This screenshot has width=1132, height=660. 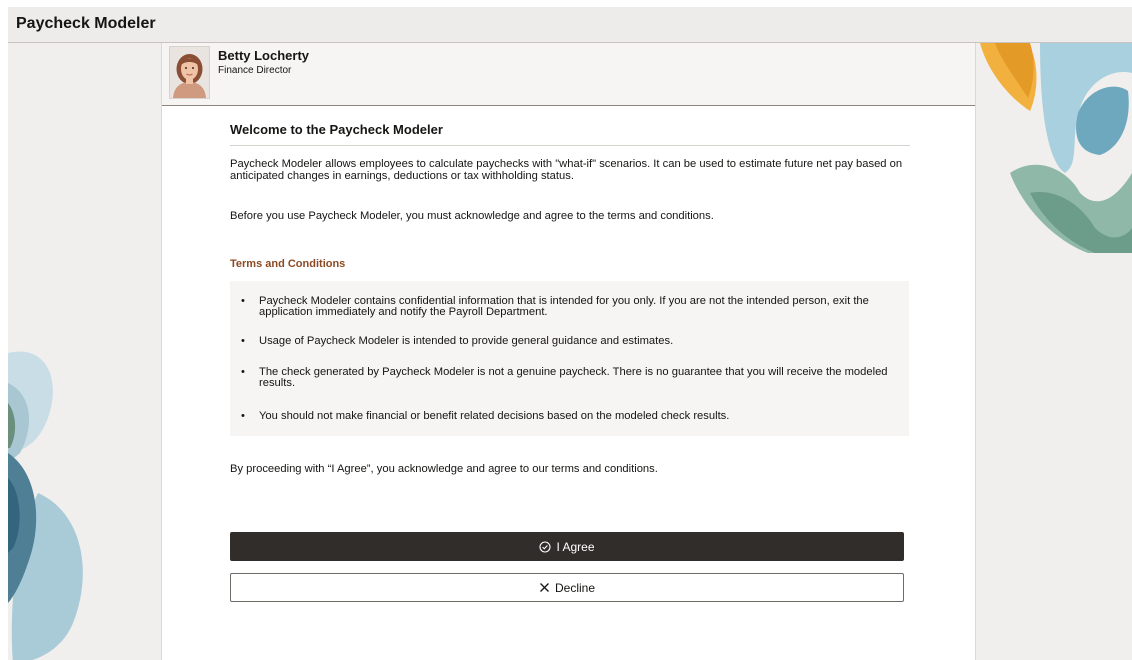 What do you see at coordinates (575, 546) in the screenshot?
I see `agree-button-label: I Agree` at bounding box center [575, 546].